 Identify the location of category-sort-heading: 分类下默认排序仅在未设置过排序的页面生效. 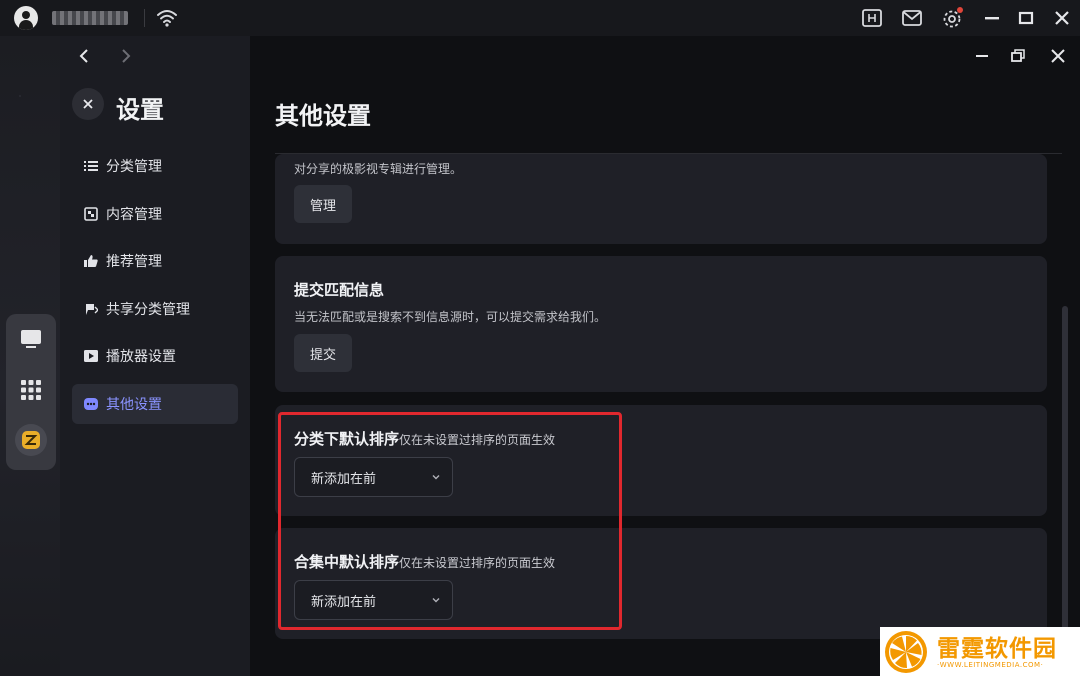
(424, 438).